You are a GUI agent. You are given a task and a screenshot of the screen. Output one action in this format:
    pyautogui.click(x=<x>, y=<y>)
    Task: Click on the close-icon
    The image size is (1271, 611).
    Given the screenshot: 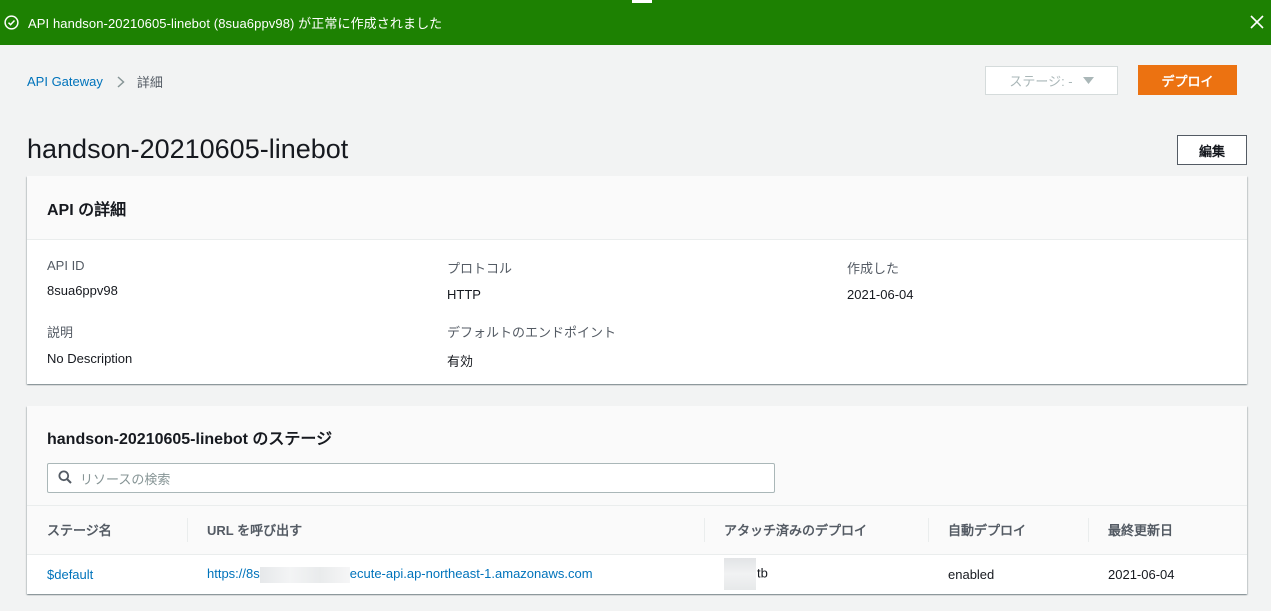 What is the action you would take?
    pyautogui.click(x=1257, y=22)
    